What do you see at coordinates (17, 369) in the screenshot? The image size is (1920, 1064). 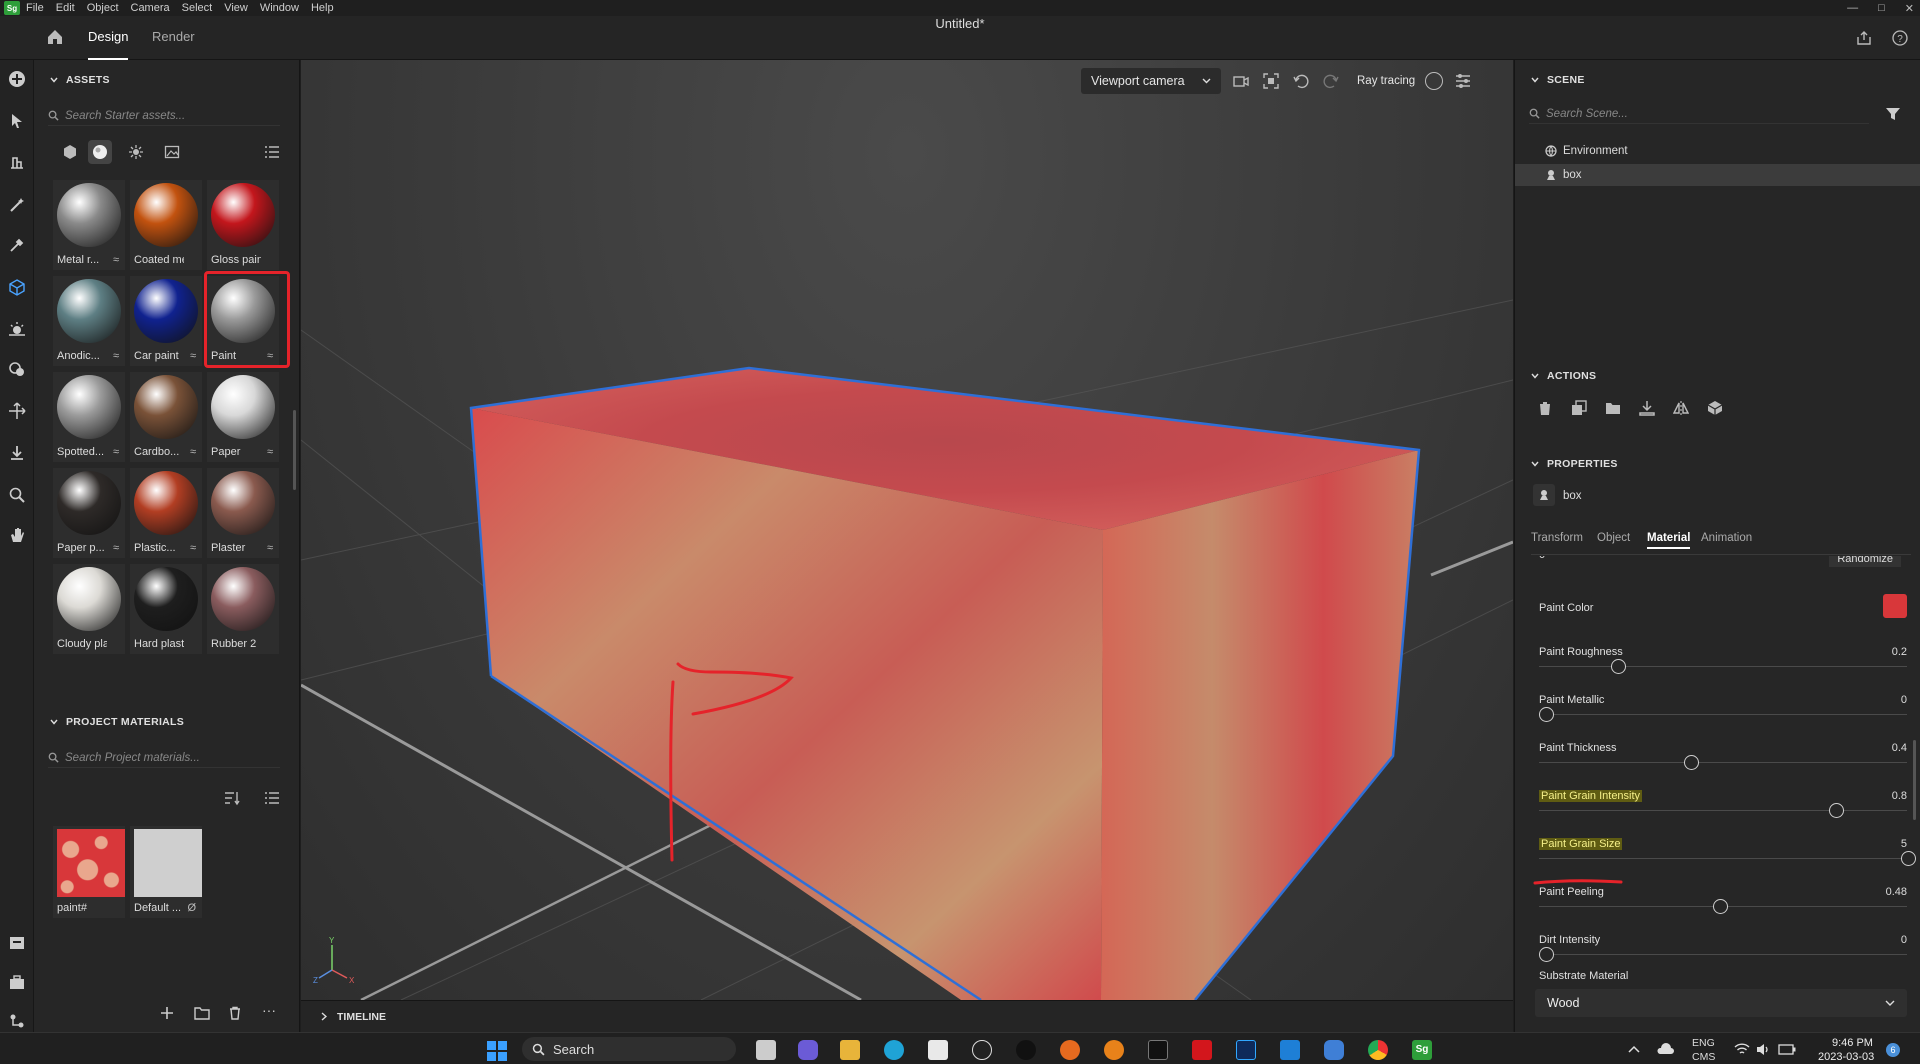 I see `paint-tool-icon` at bounding box center [17, 369].